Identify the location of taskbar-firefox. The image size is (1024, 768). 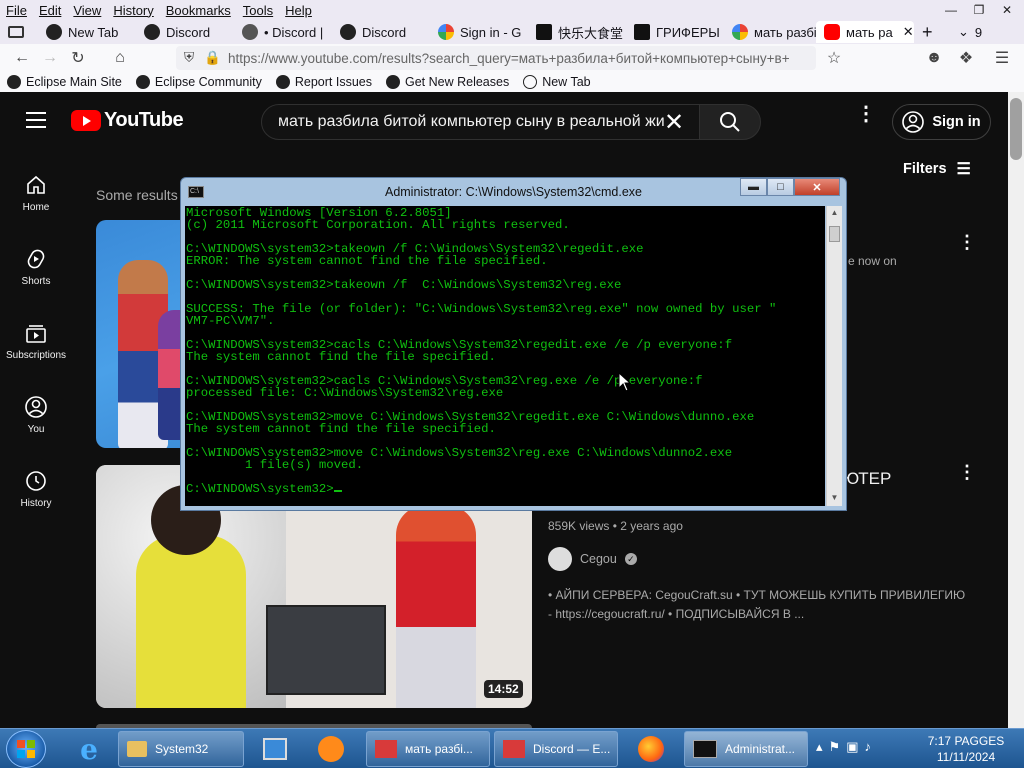
(651, 749).